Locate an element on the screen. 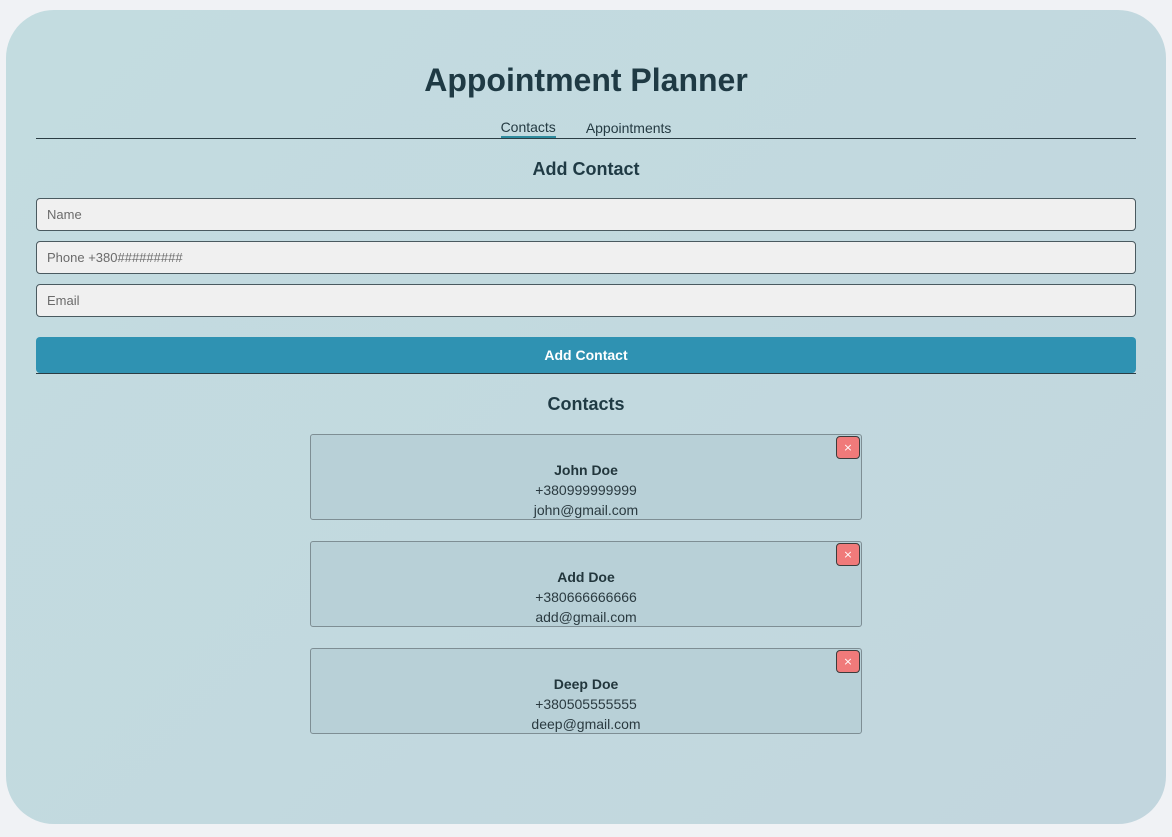 The width and height of the screenshot is (1172, 837). contact-email: deep@gmail.com is located at coordinates (586, 724).